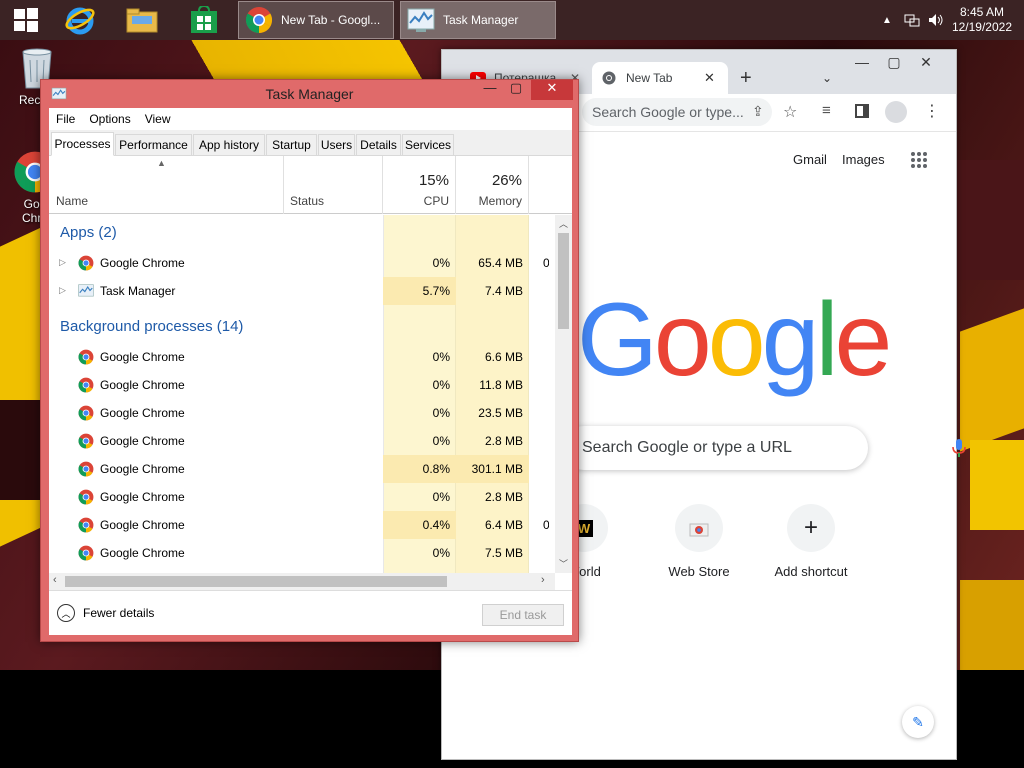  Describe the element at coordinates (80, 20) in the screenshot. I see `internet-explorer-button` at that location.